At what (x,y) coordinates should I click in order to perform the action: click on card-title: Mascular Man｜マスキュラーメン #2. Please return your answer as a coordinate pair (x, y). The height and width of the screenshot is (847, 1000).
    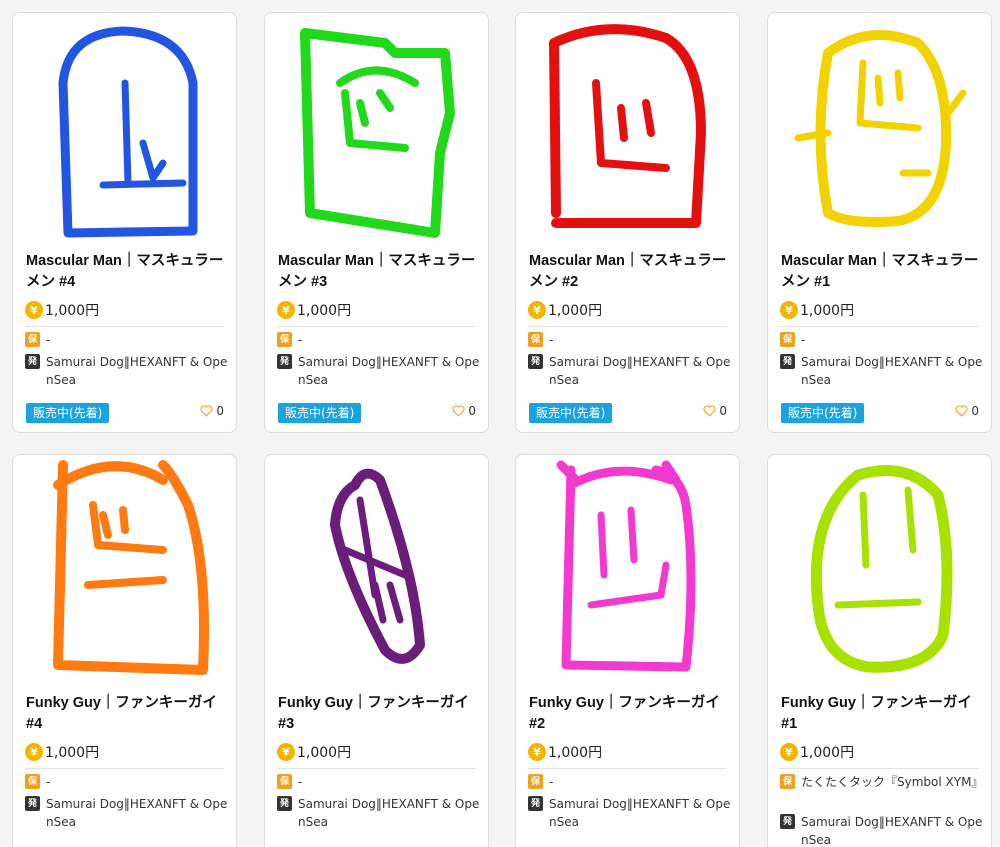
    Looking at the image, I should click on (629, 272).